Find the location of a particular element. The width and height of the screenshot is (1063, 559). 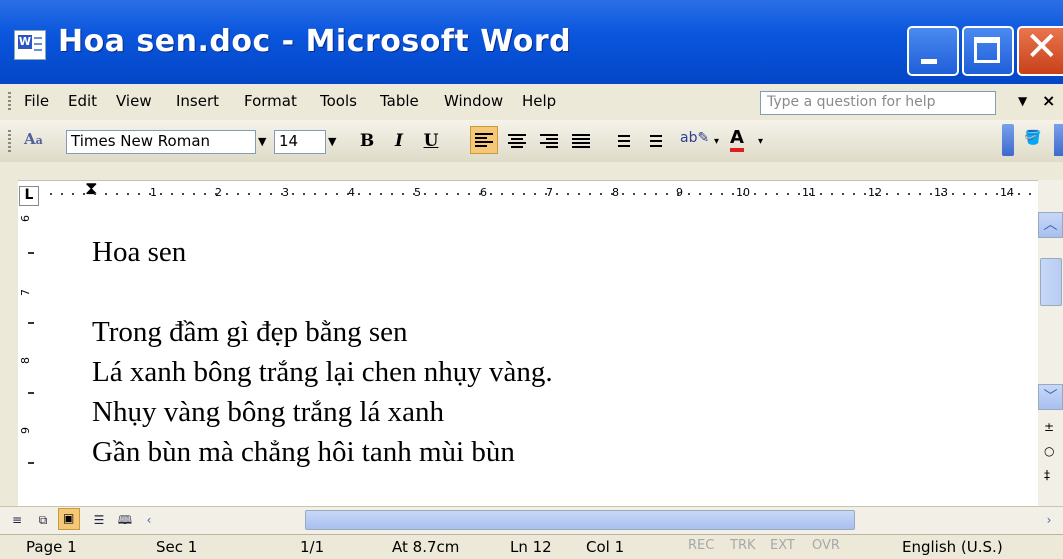

toolbar-grip-handle is located at coordinates (9, 141).